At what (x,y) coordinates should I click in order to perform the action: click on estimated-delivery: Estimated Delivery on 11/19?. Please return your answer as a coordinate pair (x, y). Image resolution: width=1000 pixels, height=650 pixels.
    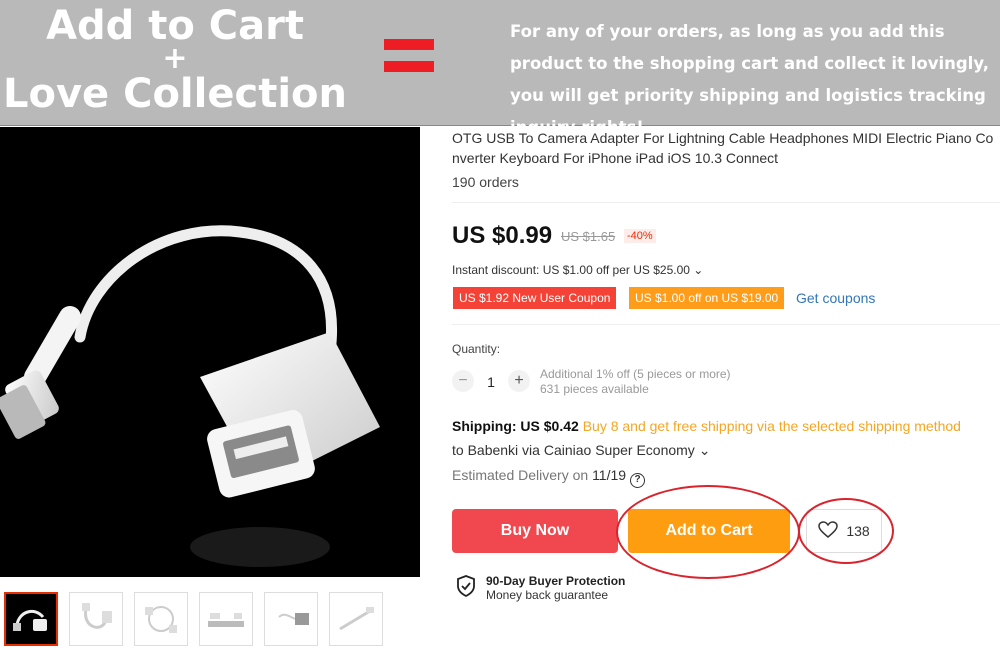
    Looking at the image, I should click on (549, 477).